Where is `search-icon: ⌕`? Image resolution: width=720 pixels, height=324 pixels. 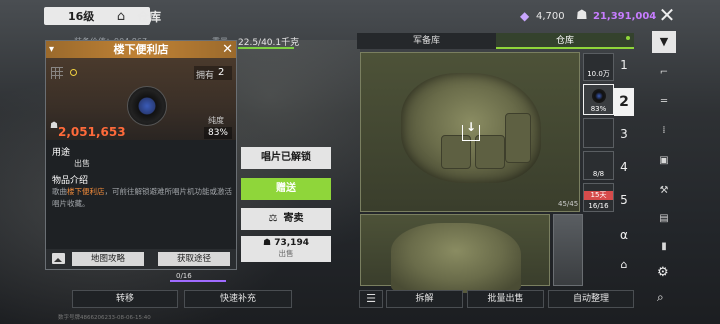
search-icon: ⌕ is located at coordinates (660, 297).